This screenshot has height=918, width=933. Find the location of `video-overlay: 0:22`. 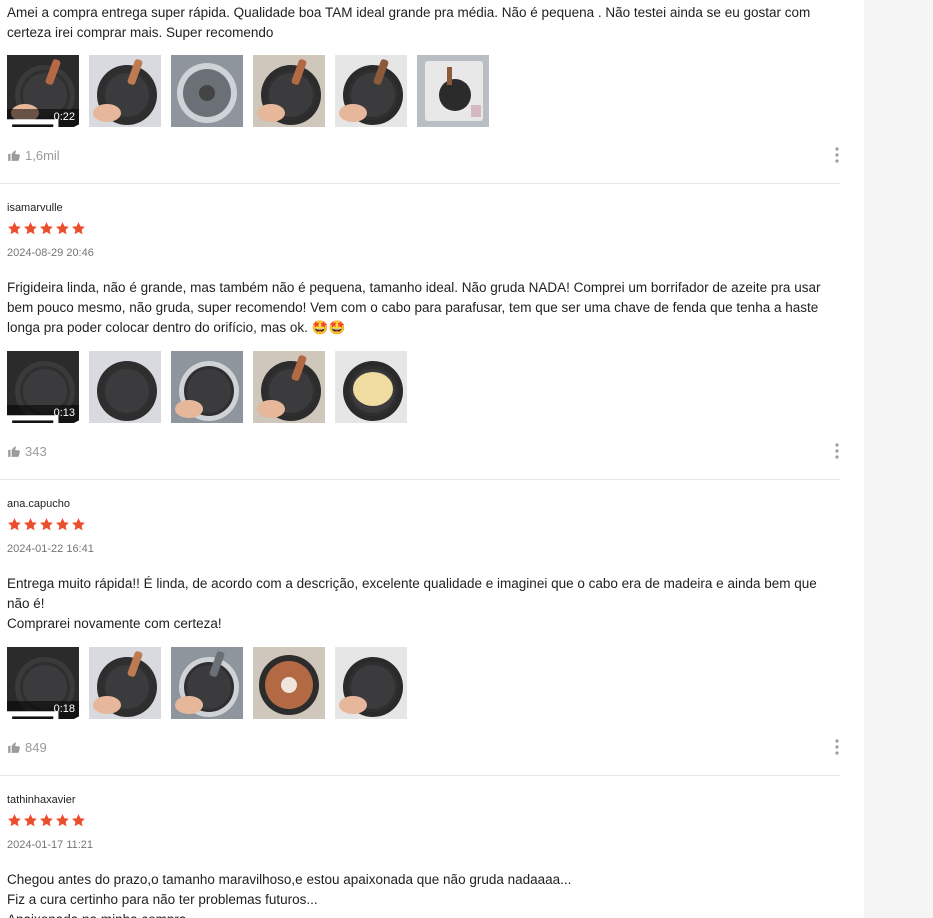

video-overlay: 0:22 is located at coordinates (43, 118).